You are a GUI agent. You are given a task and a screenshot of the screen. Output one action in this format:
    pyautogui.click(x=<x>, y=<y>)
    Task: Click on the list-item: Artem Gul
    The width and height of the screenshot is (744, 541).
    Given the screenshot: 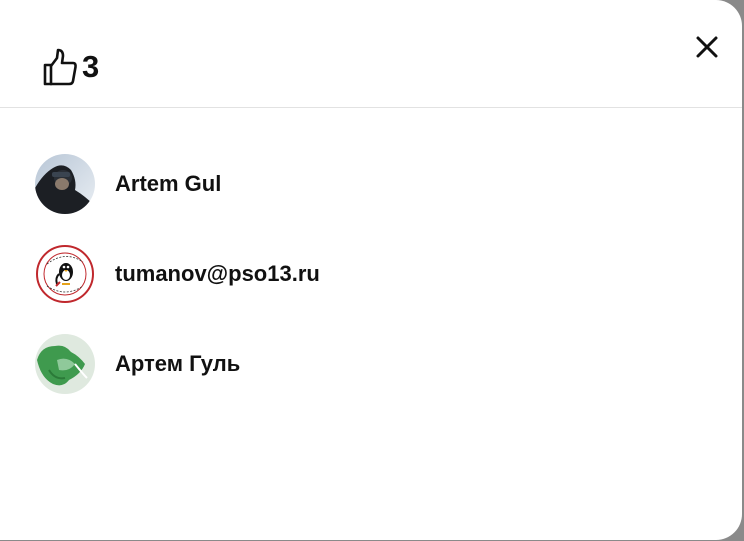 What is the action you would take?
    pyautogui.click(x=128, y=184)
    